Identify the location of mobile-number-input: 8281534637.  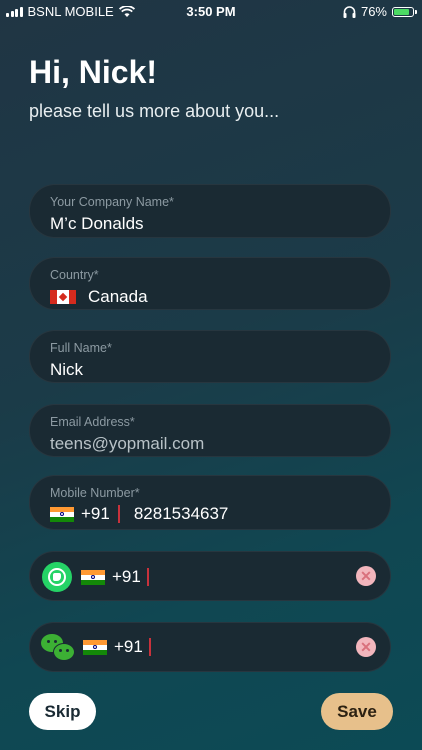
(181, 514).